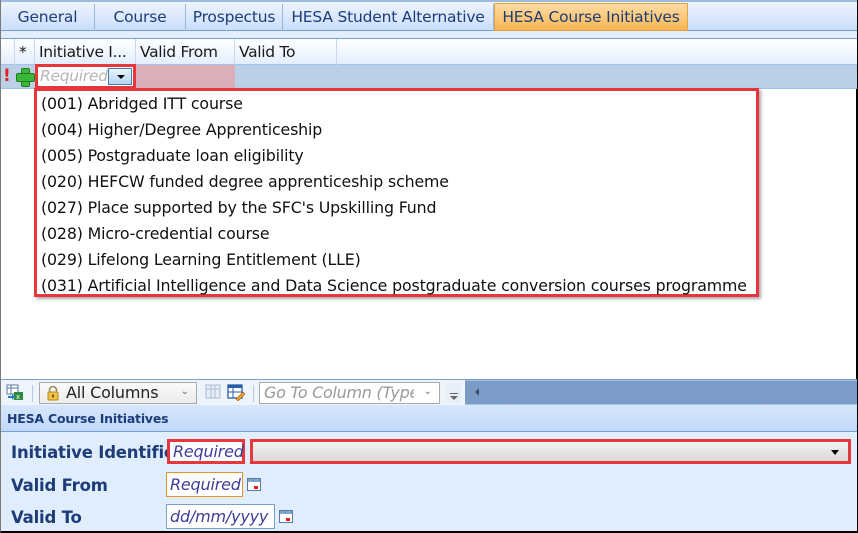 Image resolution: width=858 pixels, height=533 pixels. Describe the element at coordinates (591, 17) in the screenshot. I see `tab-hesa-course-initiatives: HESA Course Initiatives` at that location.